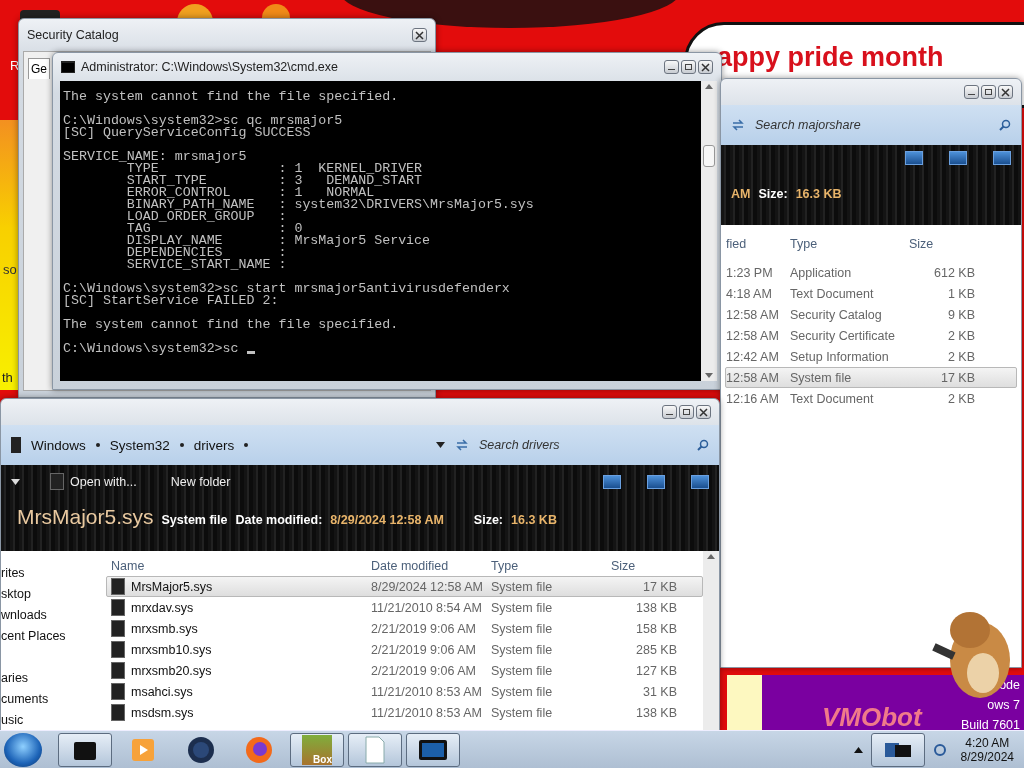 The height and width of the screenshot is (768, 1024). Describe the element at coordinates (612, 481) in the screenshot. I see `view-icon` at that location.